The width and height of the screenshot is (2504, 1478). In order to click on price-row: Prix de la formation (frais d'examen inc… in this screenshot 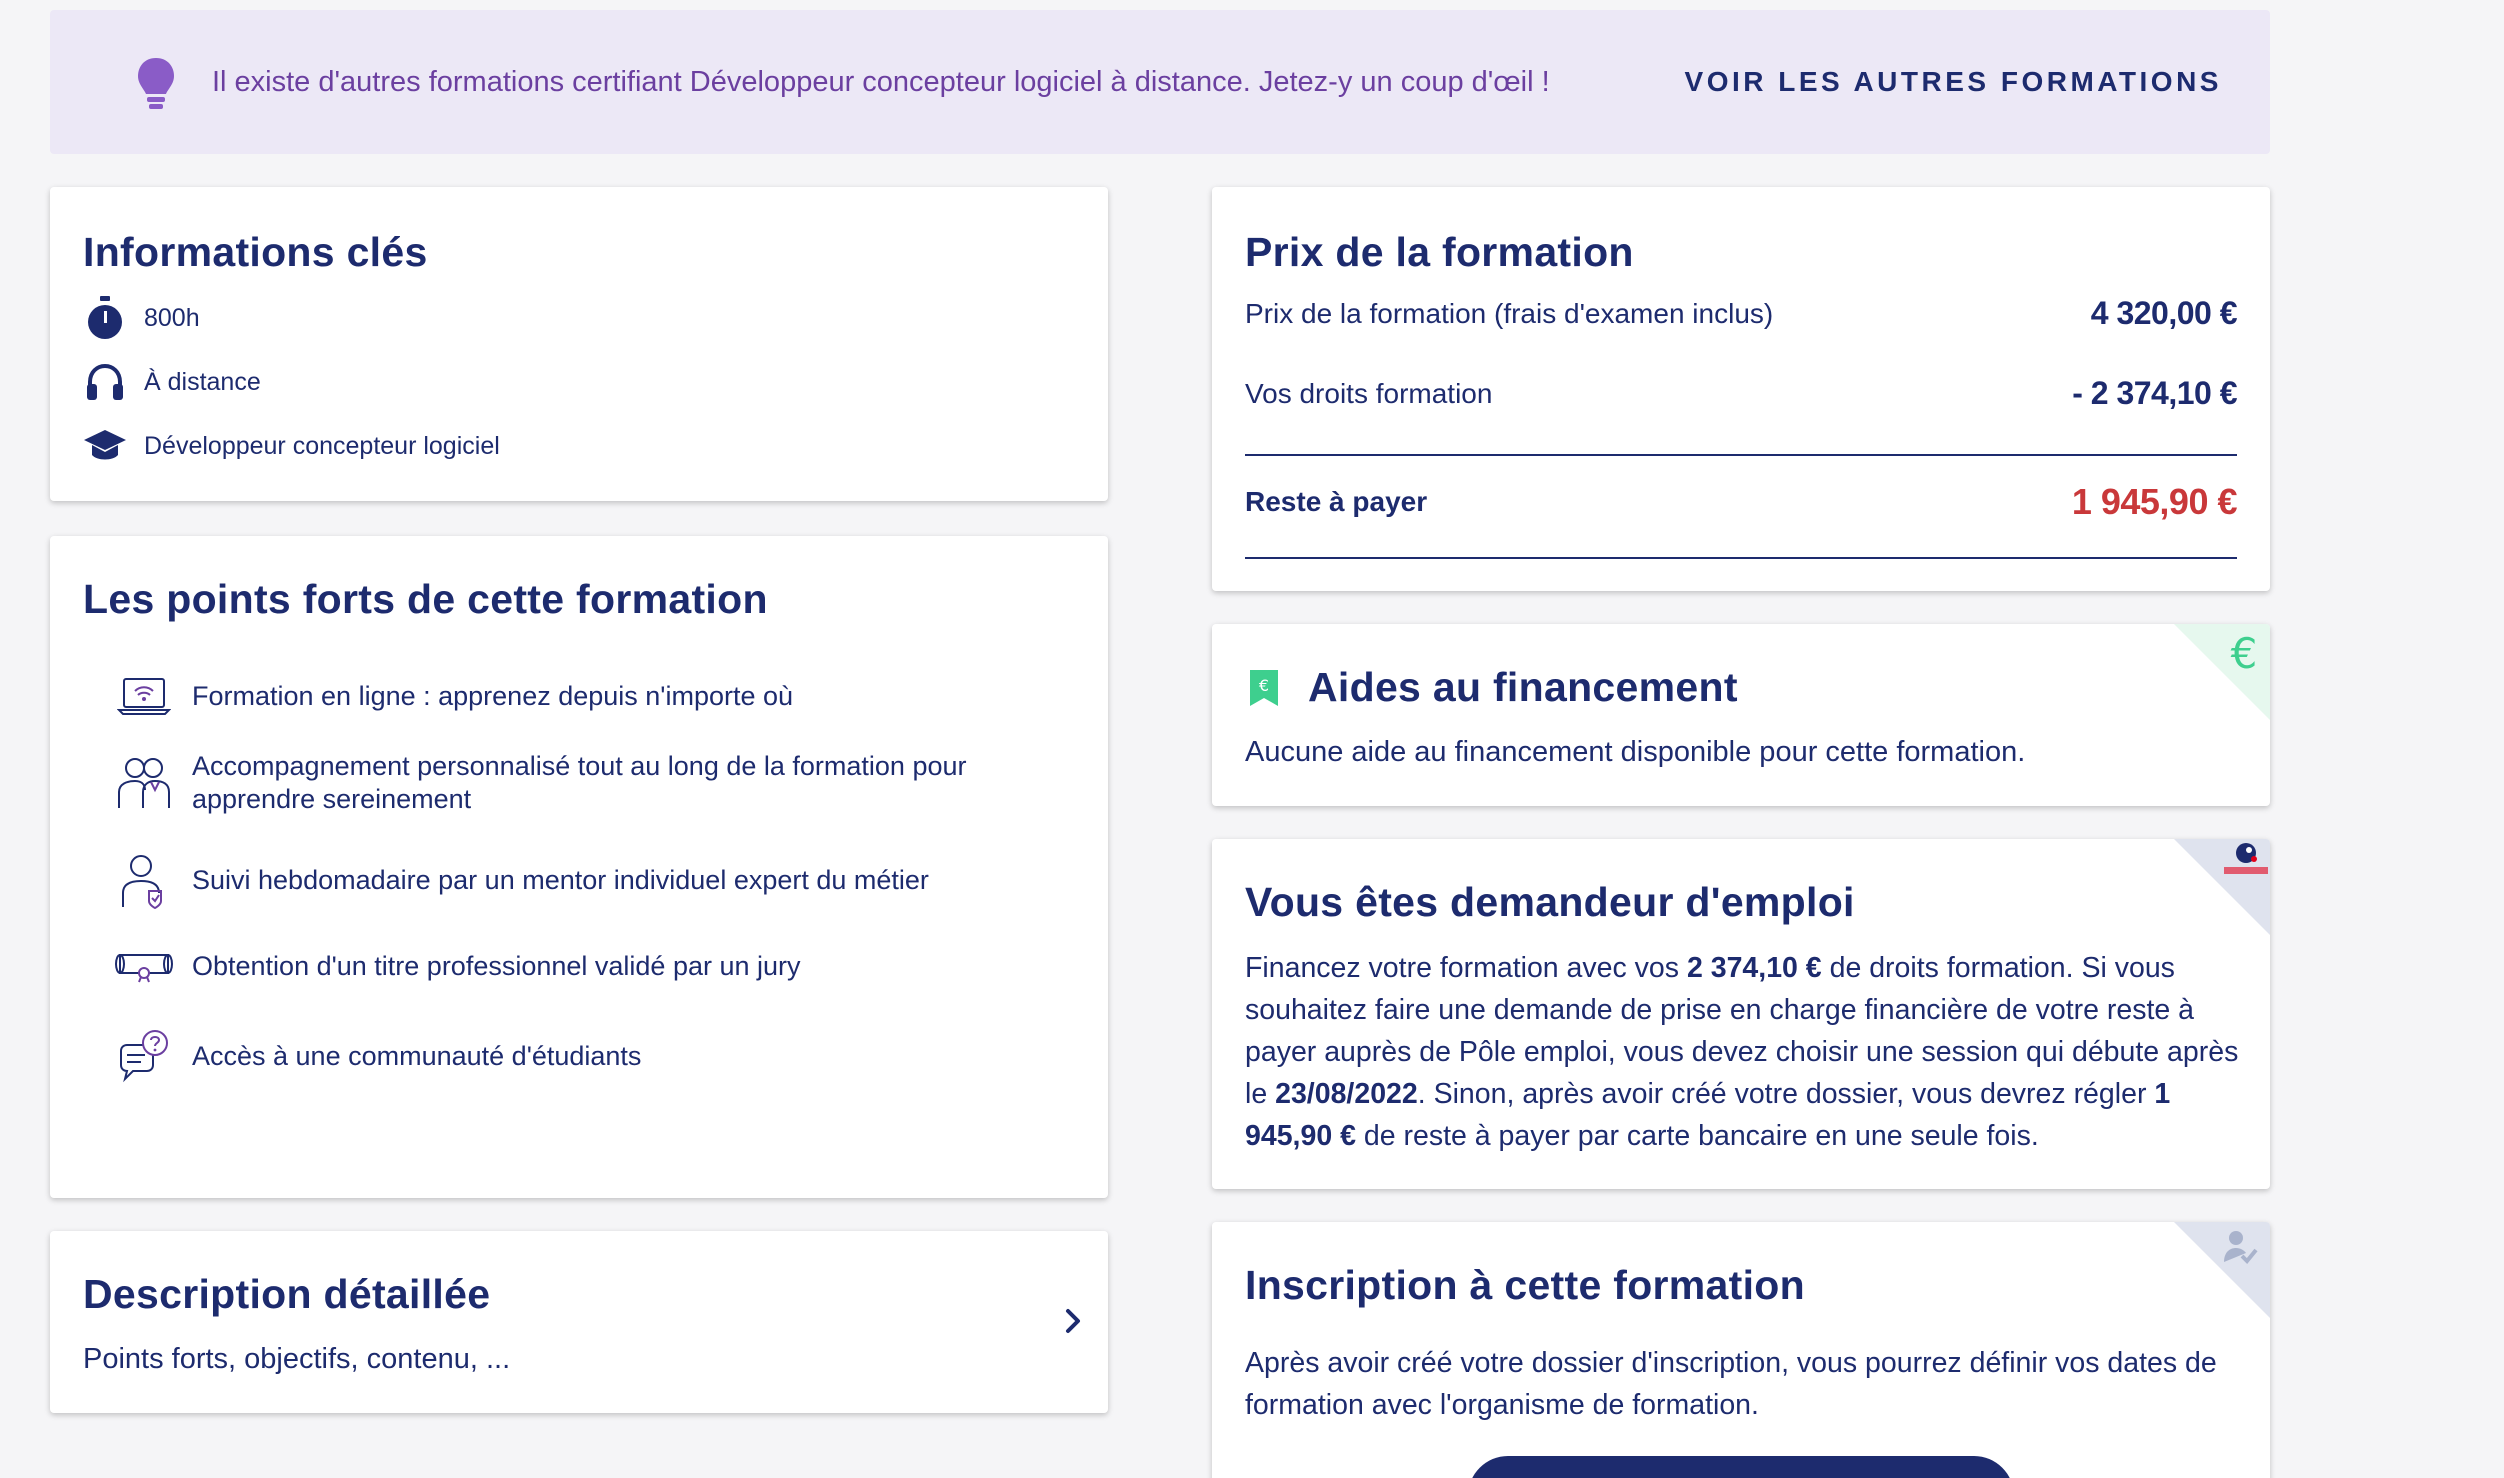, I will do `click(1741, 313)`.